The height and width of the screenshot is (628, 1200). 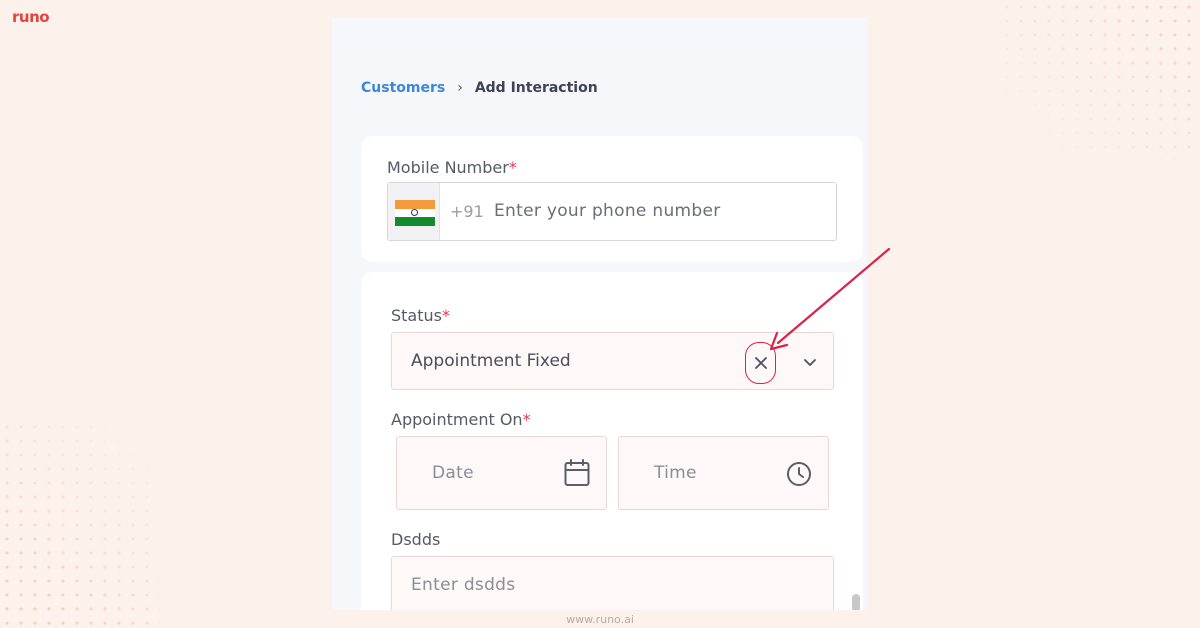 What do you see at coordinates (452, 167) in the screenshot?
I see `mobile-number-label: Mobile Number*` at bounding box center [452, 167].